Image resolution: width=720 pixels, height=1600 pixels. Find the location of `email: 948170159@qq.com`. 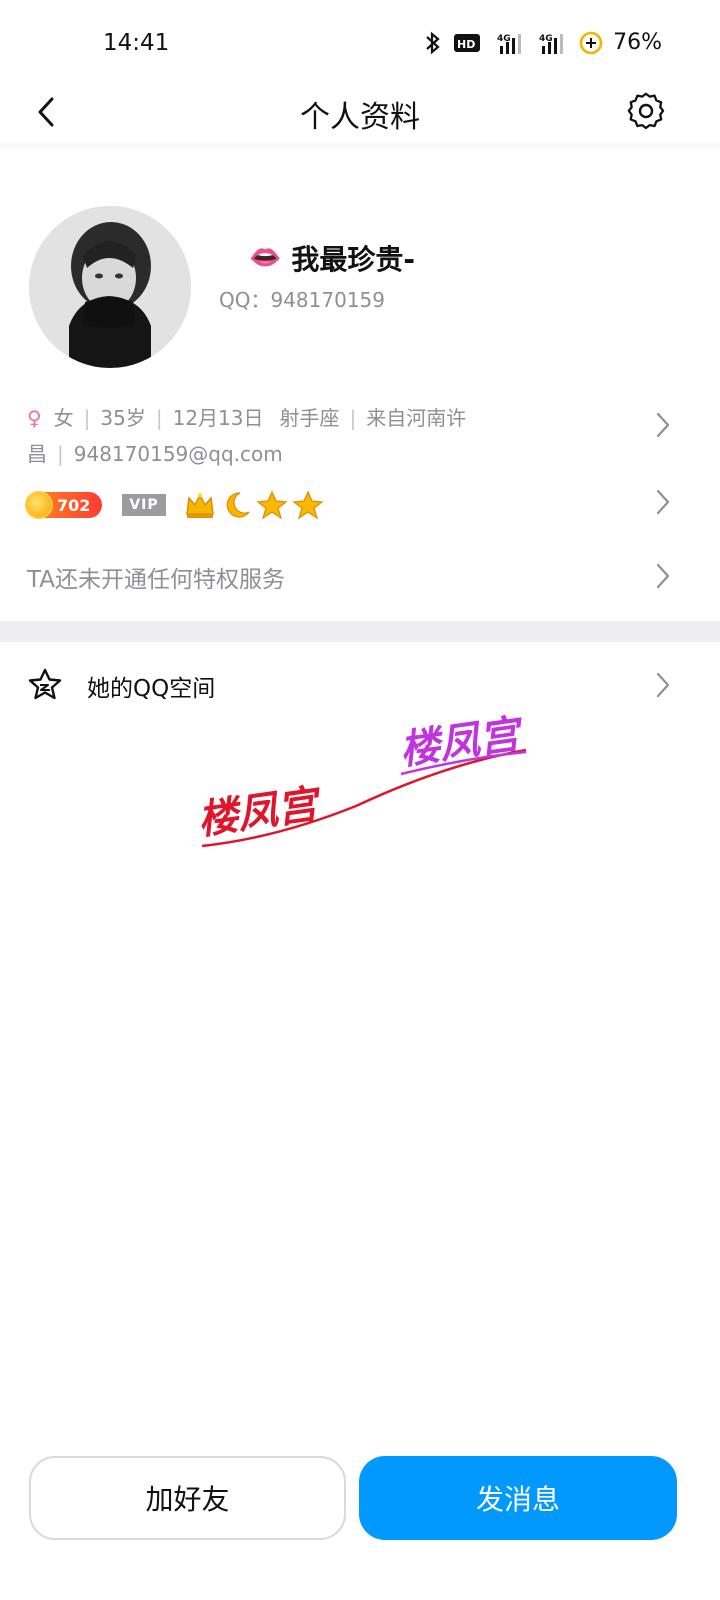

email: 948170159@qq.com is located at coordinates (178, 454).